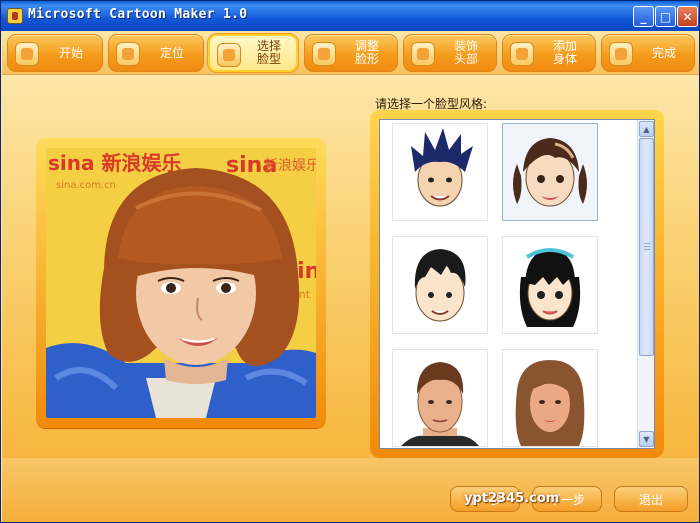 The width and height of the screenshot is (700, 523). What do you see at coordinates (465, 52) in the screenshot?
I see `step-label: 装饰 头部` at bounding box center [465, 52].